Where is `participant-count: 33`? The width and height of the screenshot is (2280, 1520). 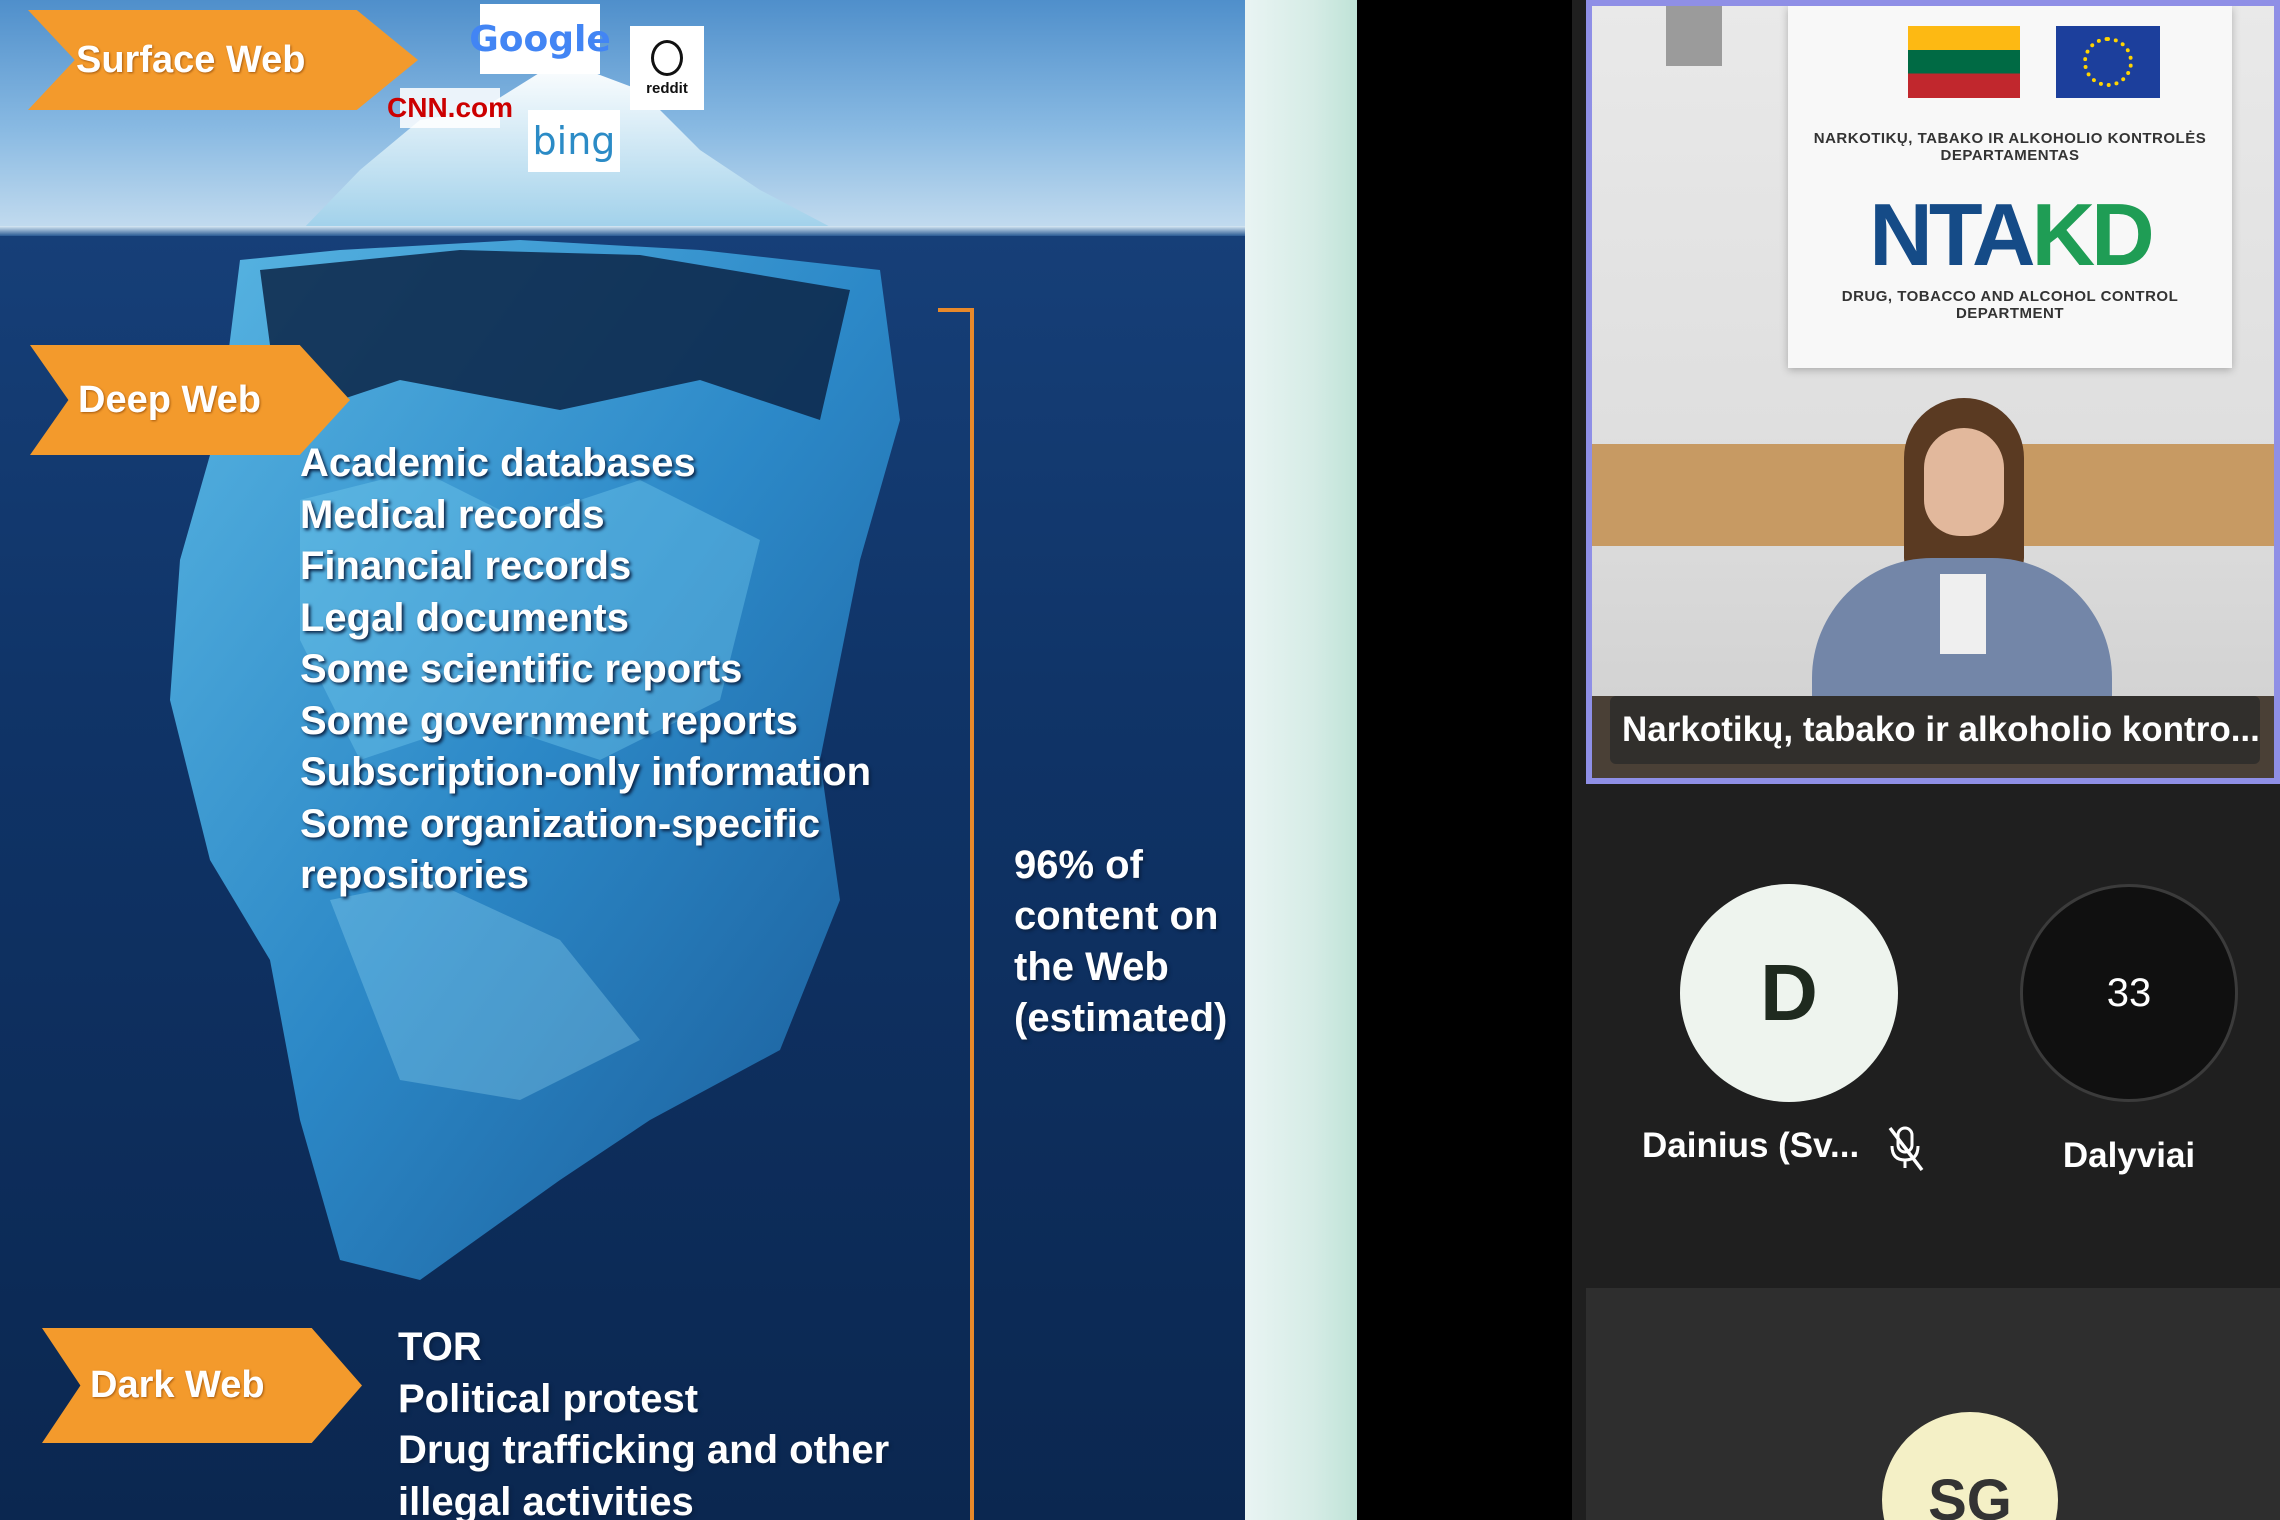
participant-count: 33 is located at coordinates (2129, 992).